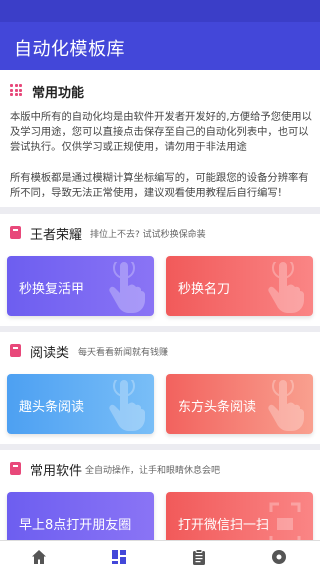 Image resolution: width=320 pixels, height=570 pixels. Describe the element at coordinates (52, 407) in the screenshot. I see `tile-label: 趣头条阅读` at that location.